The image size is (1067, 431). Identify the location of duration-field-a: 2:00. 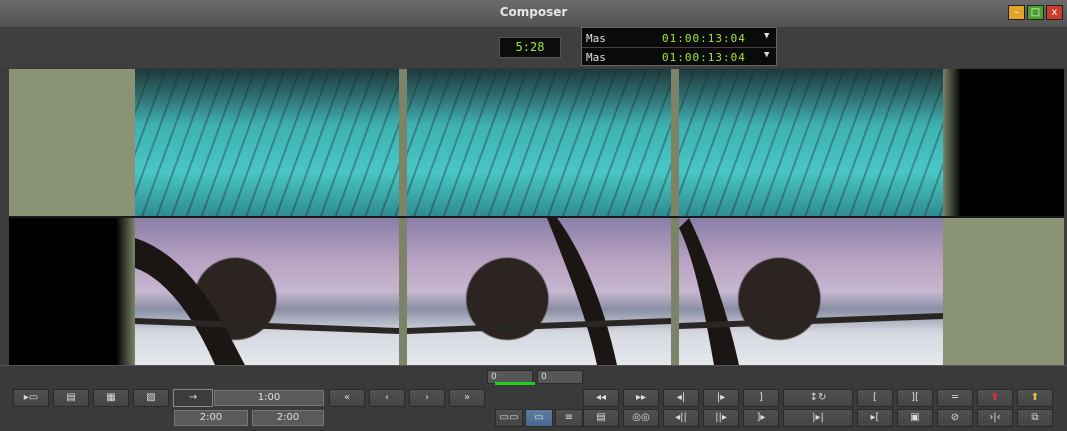
(211, 418).